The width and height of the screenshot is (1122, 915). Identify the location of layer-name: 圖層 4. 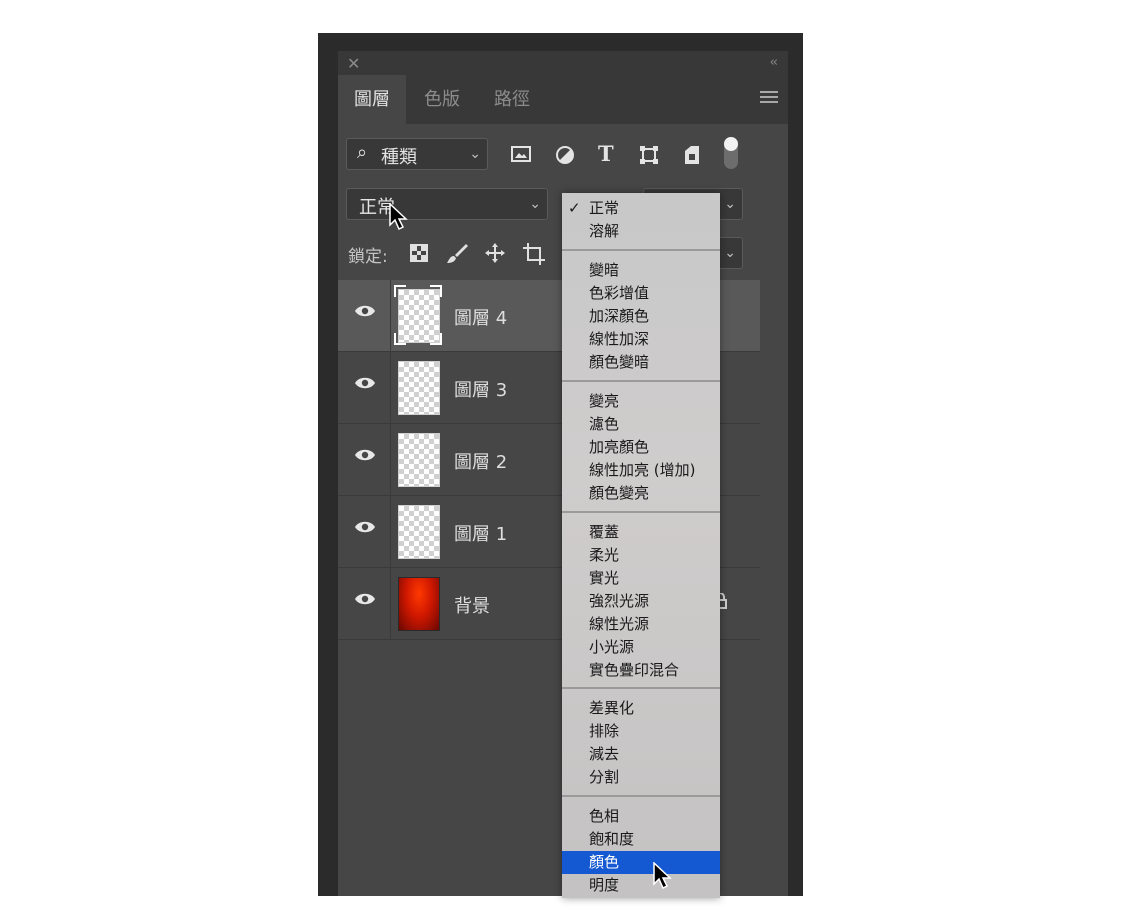
(481, 318).